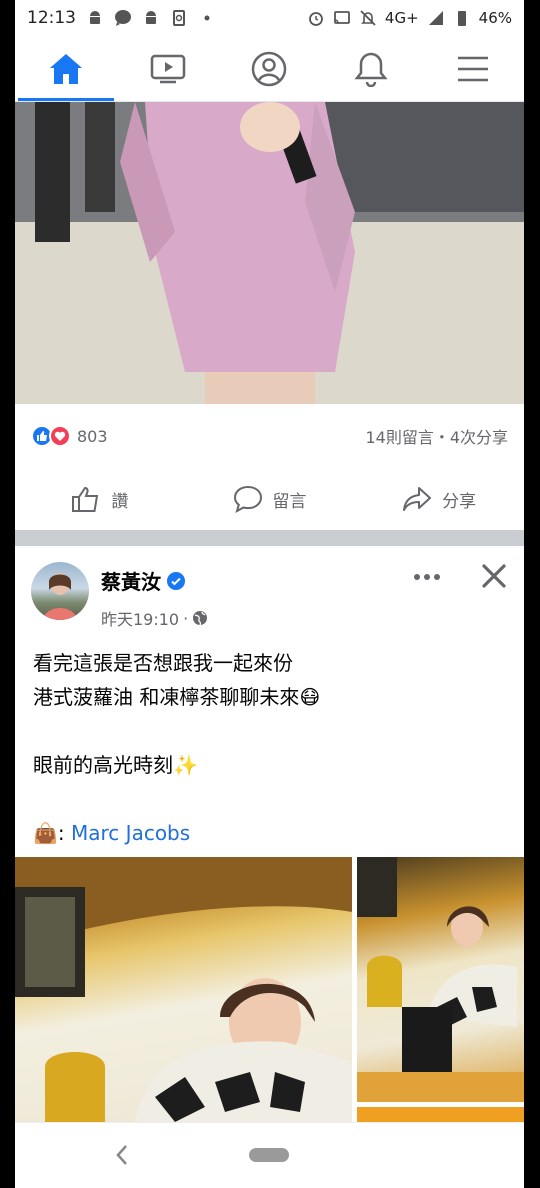  I want to click on post-time: 昨天19:10, so click(140, 618).